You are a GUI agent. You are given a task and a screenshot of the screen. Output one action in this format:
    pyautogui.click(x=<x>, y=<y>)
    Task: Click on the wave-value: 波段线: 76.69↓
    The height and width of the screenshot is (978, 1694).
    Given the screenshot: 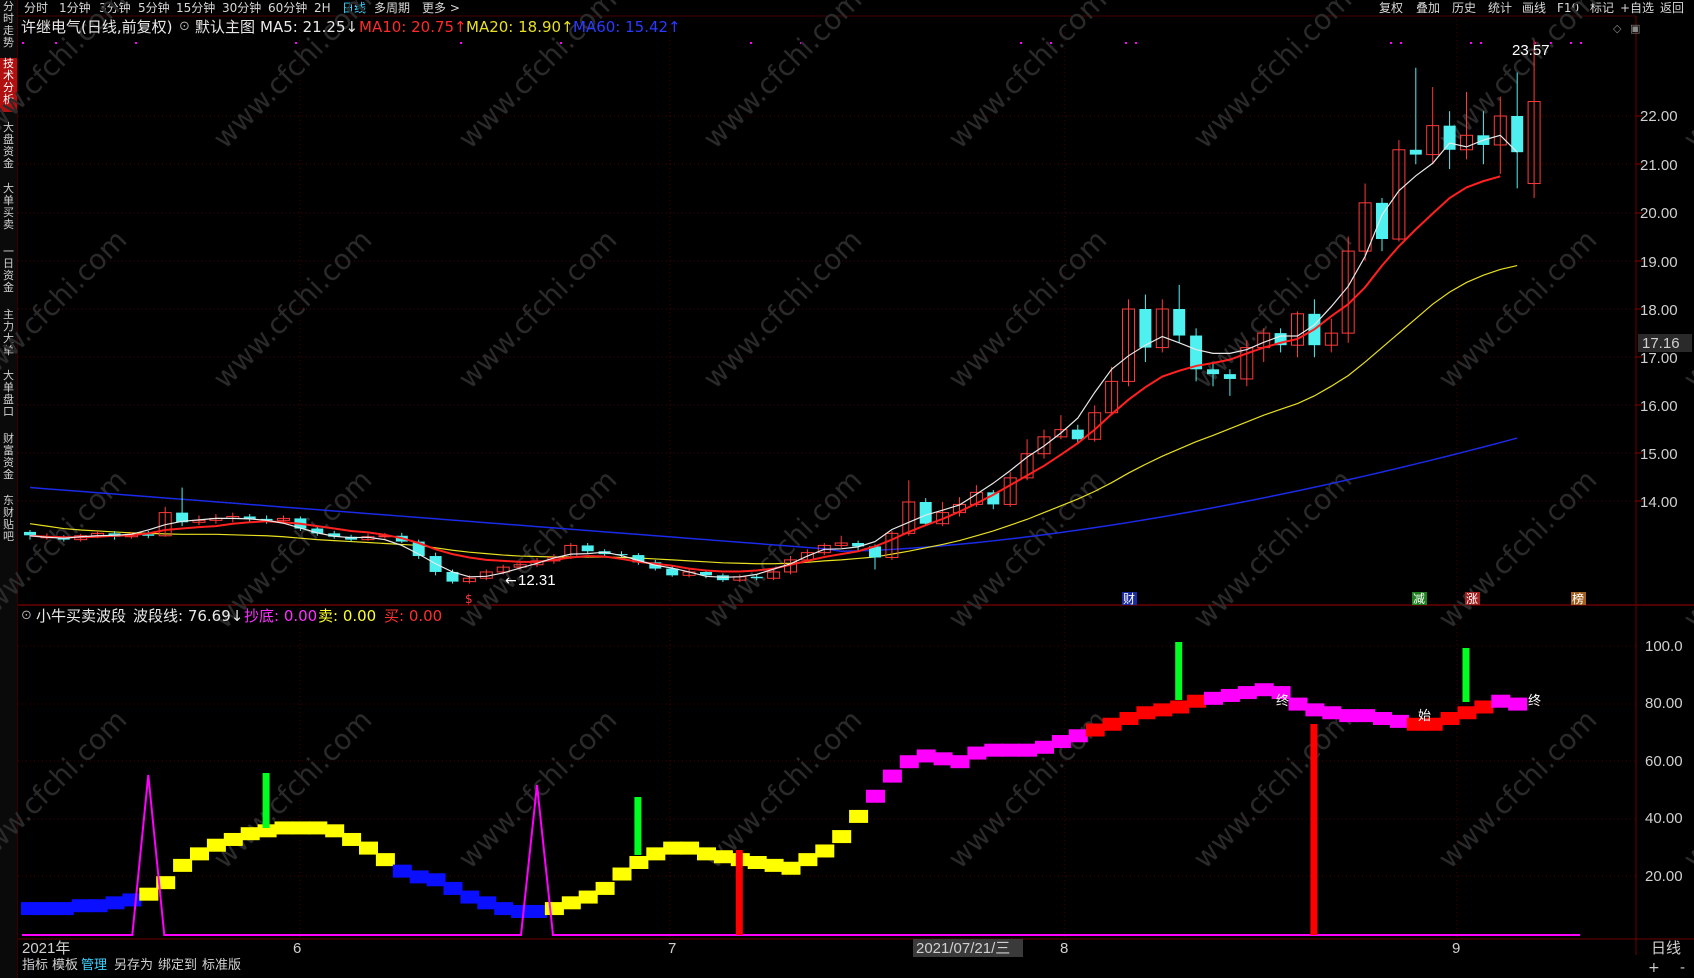 What is the action you would take?
    pyautogui.click(x=188, y=616)
    